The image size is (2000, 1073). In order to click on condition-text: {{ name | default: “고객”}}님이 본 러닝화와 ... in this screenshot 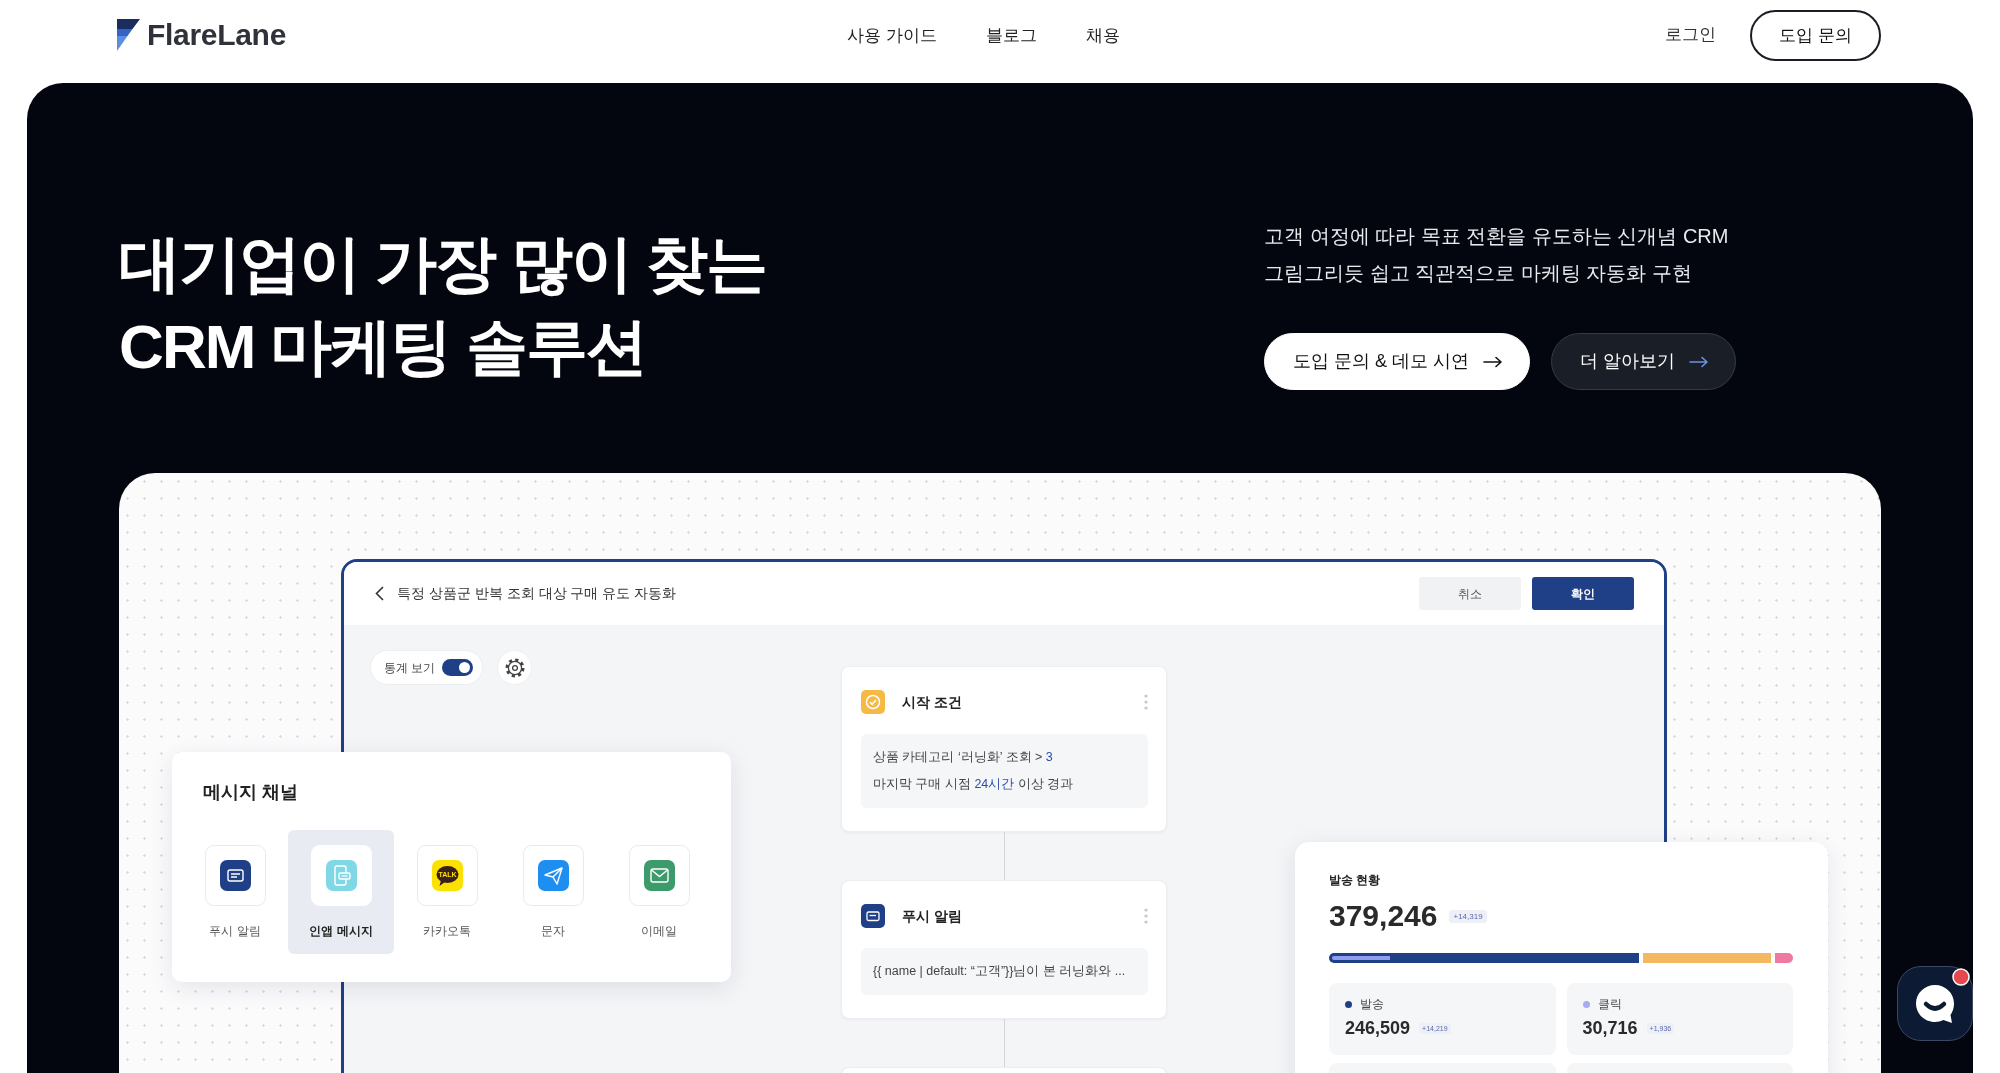, I will do `click(1000, 971)`.